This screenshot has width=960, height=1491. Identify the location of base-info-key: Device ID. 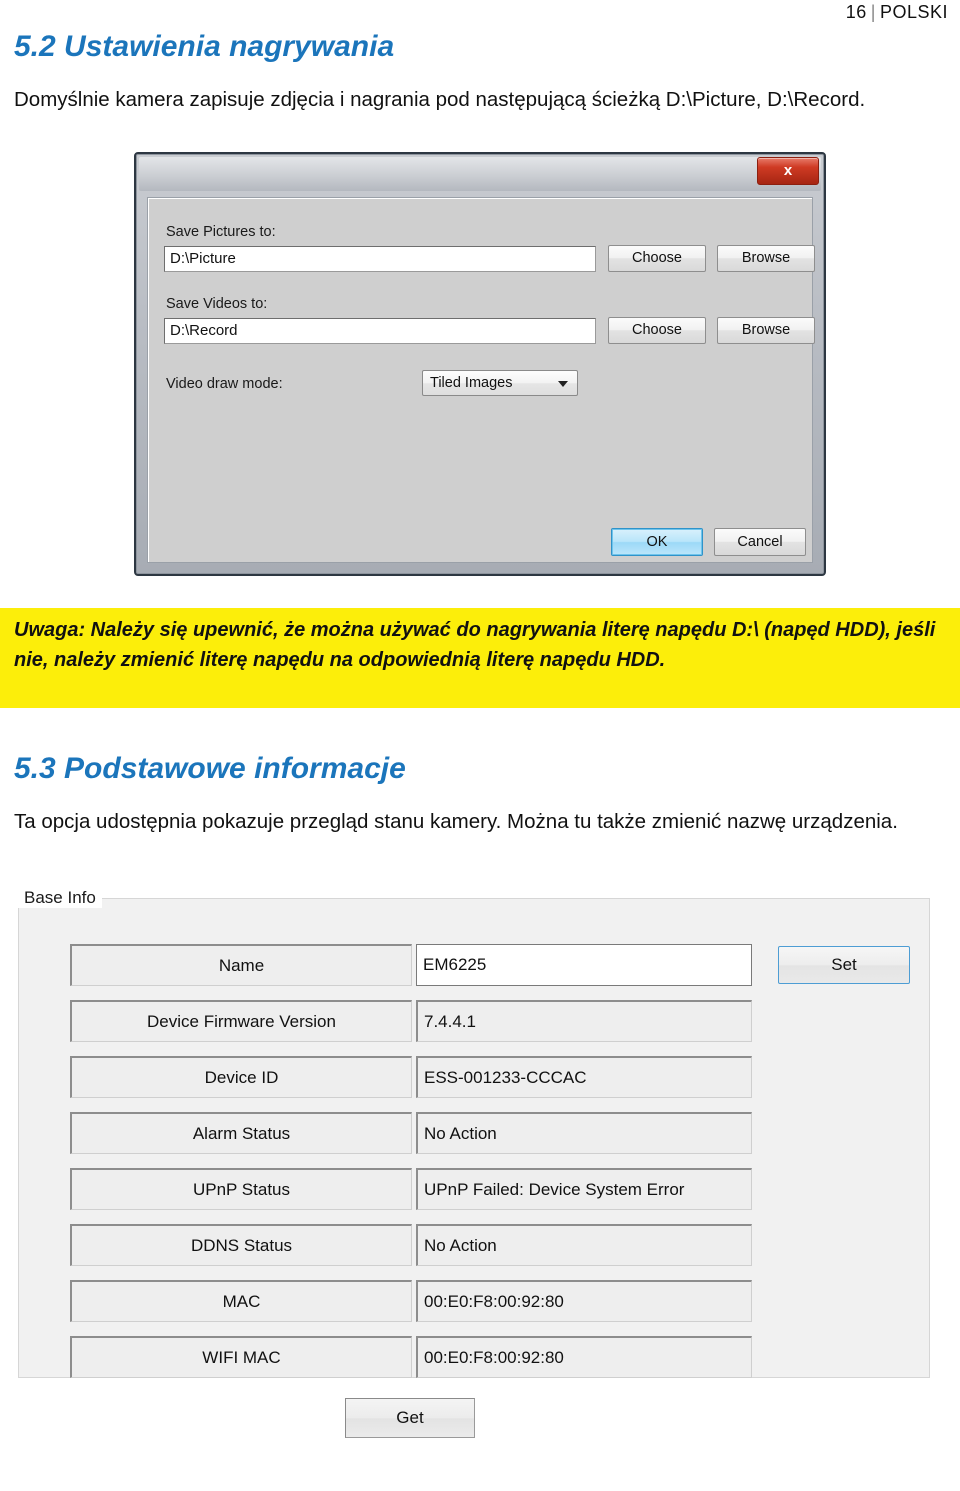
(241, 1077).